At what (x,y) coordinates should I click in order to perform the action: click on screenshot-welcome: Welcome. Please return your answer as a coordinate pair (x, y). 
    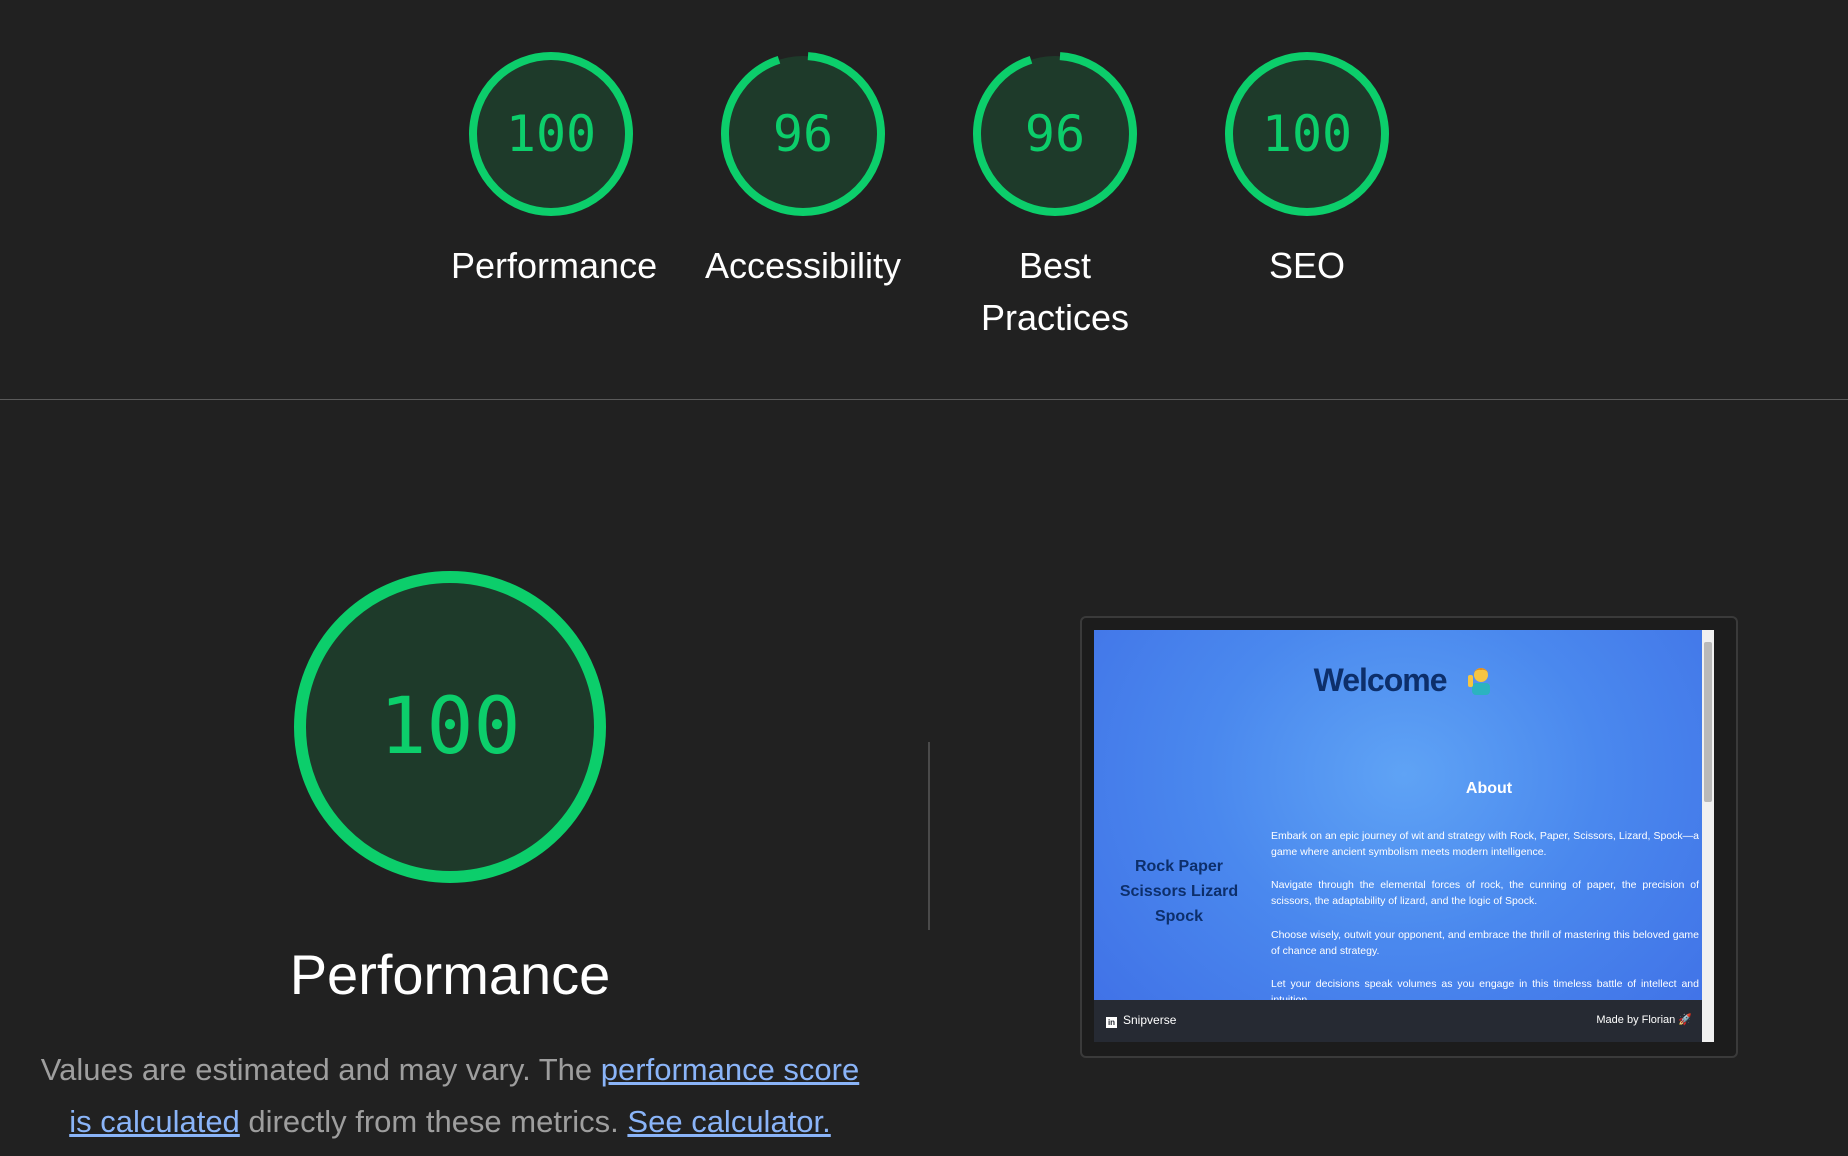
    Looking at the image, I should click on (1404, 680).